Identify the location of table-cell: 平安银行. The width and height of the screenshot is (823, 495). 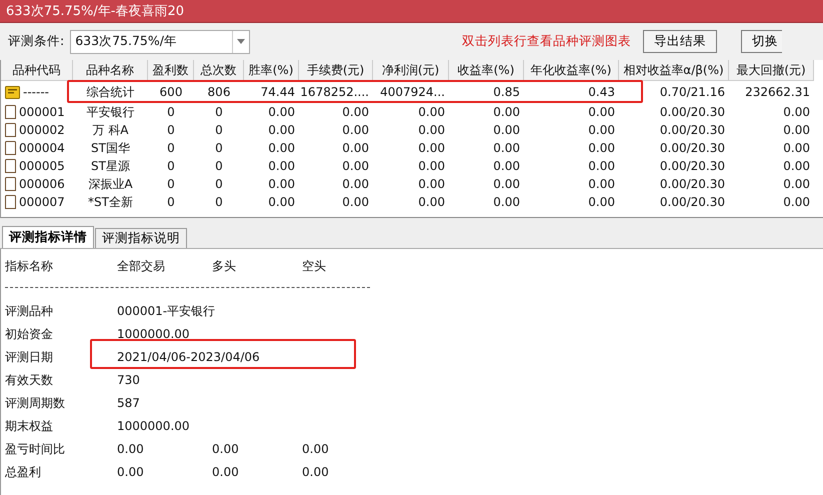
(110, 112).